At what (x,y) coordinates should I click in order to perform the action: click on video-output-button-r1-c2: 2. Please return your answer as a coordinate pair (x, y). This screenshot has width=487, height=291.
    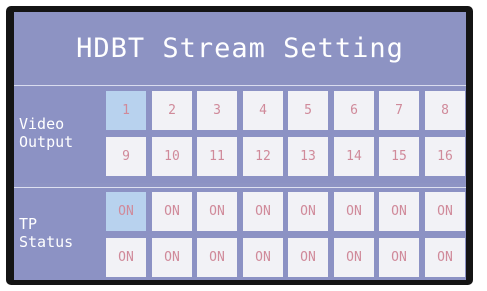
    Looking at the image, I should click on (172, 110).